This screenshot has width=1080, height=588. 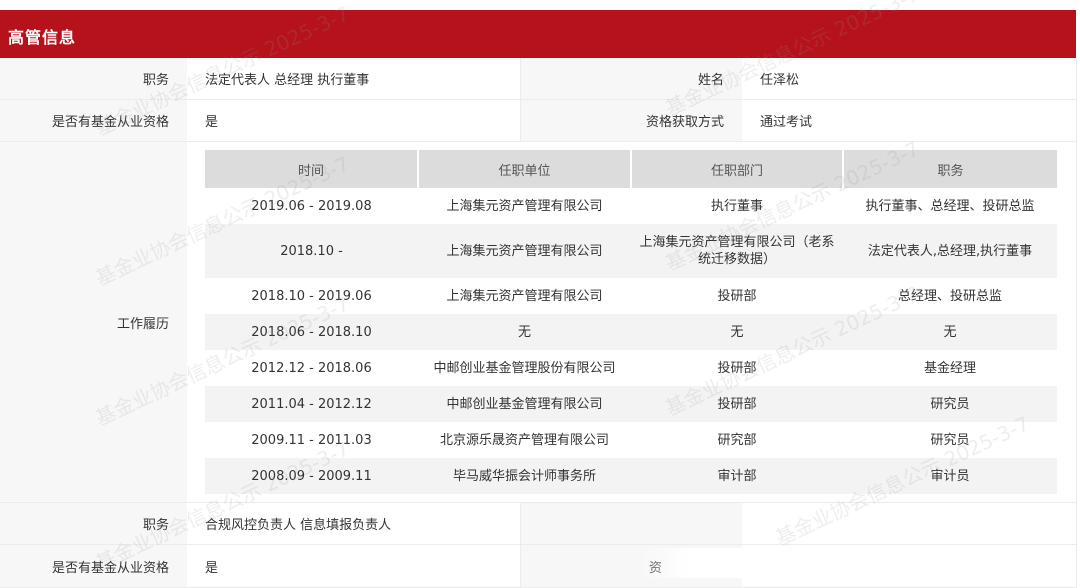 I want to click on table-row: 2018.06 - 2018.10 无 无 无, so click(x=631, y=332).